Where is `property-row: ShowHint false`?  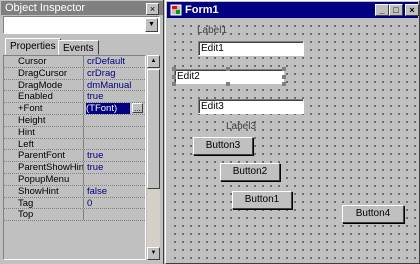
property-row: ShowHint false is located at coordinates (74, 191).